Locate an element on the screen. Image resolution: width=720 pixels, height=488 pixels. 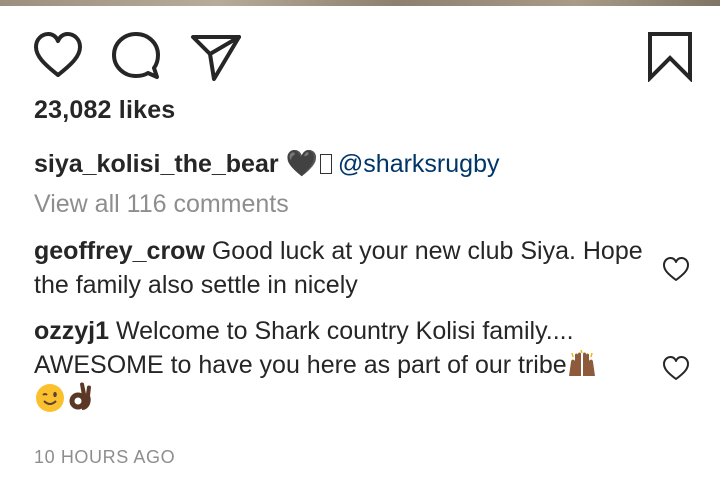
comment-username: geoffrey_crow is located at coordinates (119, 251).